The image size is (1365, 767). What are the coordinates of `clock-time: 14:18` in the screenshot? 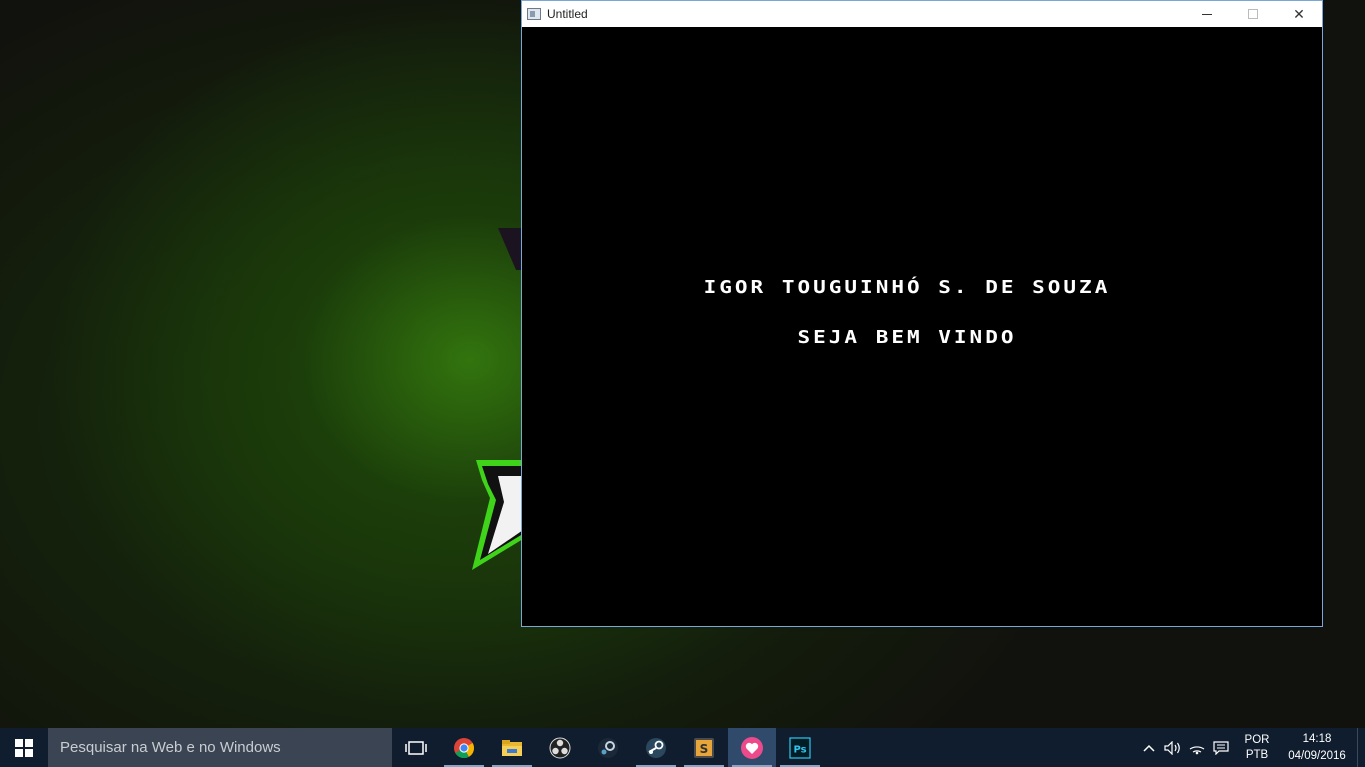 It's located at (1317, 738).